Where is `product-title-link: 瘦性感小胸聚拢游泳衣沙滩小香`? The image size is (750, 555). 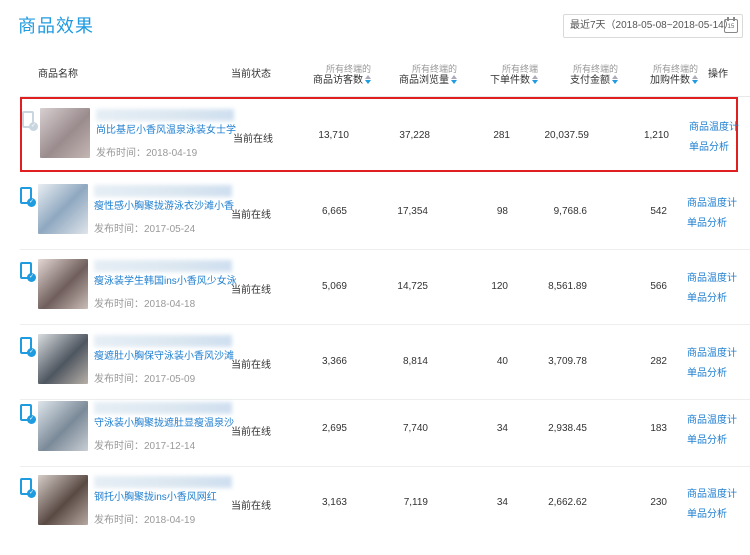 product-title-link: 瘦性感小胸聚拢游泳衣沙滩小香 is located at coordinates (169, 207).